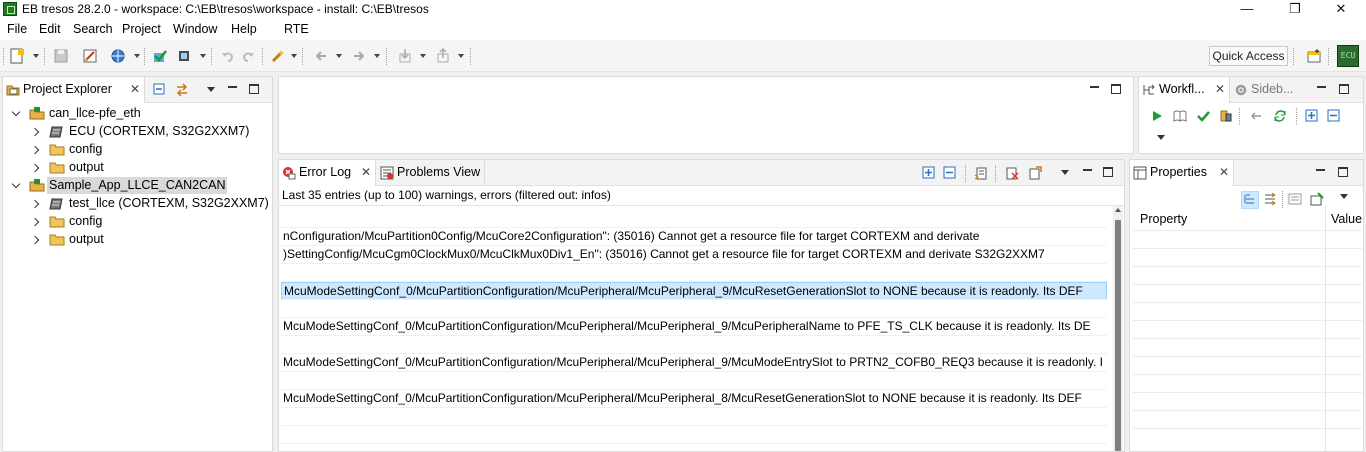  I want to click on tab-problems-view: Problems View, so click(431, 173).